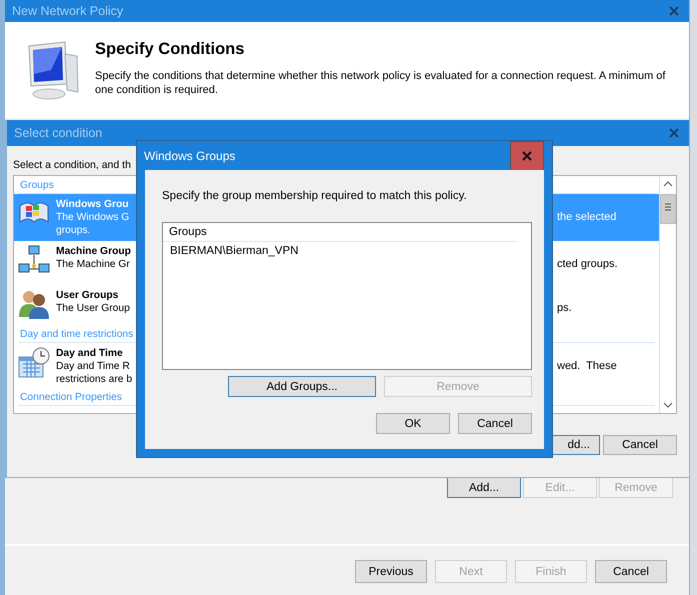 The image size is (697, 595). I want to click on condition-description: Day and Time R, so click(93, 366).